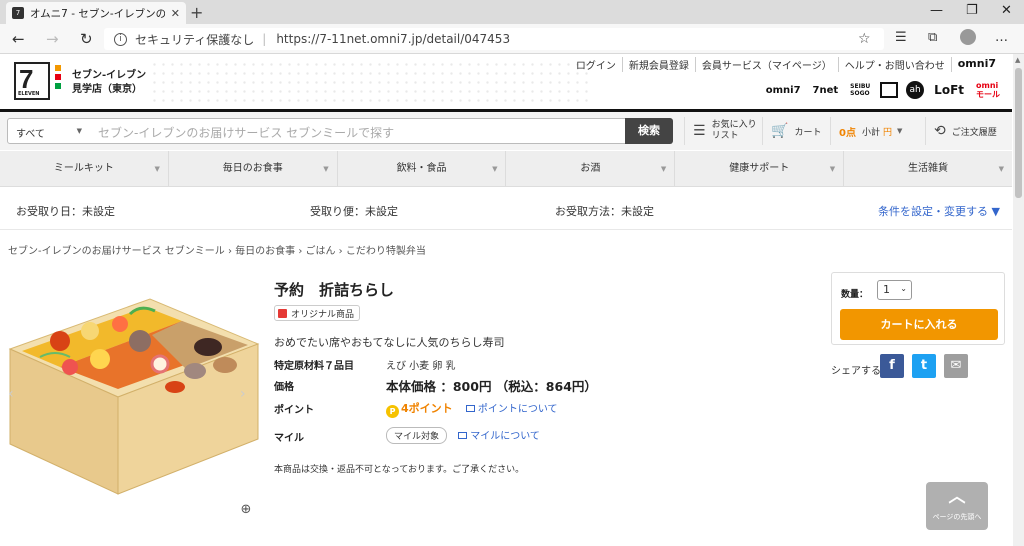 This screenshot has width=1024, height=546. Describe the element at coordinates (84, 168) in the screenshot. I see `category-meal-kit: ミールキット ▼` at that location.